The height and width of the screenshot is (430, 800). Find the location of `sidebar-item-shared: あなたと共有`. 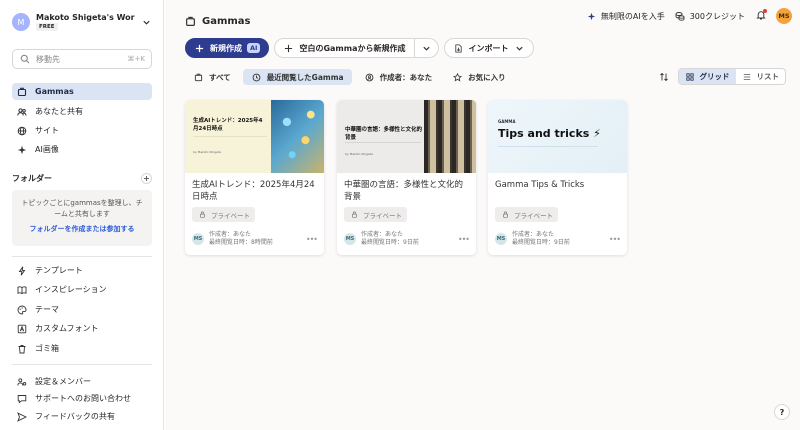

sidebar-item-shared: あなたと共有 is located at coordinates (82, 111).